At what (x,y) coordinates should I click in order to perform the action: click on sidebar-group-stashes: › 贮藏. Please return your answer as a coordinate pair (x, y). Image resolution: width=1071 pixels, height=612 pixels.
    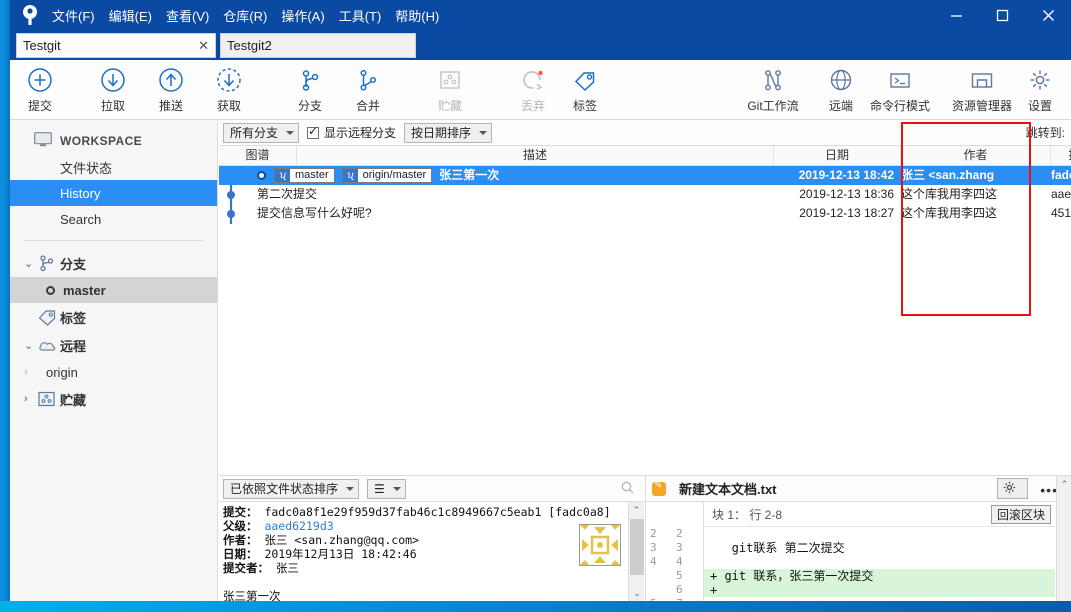
    Looking at the image, I should click on (113, 399).